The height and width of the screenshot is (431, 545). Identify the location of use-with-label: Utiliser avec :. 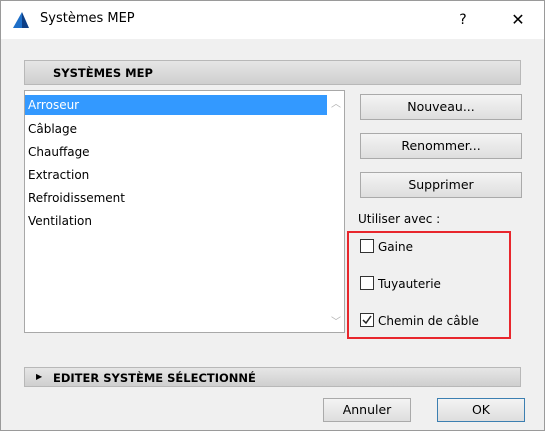
(399, 219).